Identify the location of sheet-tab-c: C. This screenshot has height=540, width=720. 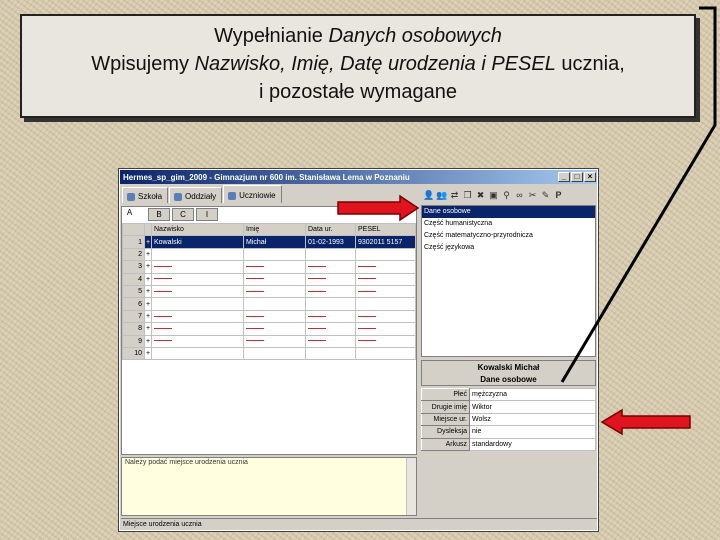
(183, 214).